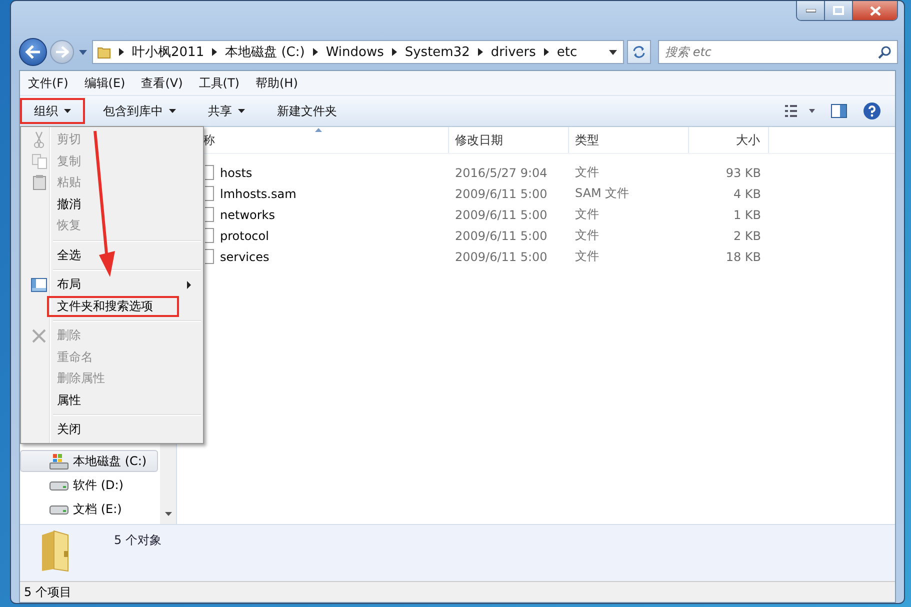 Image resolution: width=911 pixels, height=607 pixels. What do you see at coordinates (743, 173) in the screenshot?
I see `table-cell-text: 93 KB` at bounding box center [743, 173].